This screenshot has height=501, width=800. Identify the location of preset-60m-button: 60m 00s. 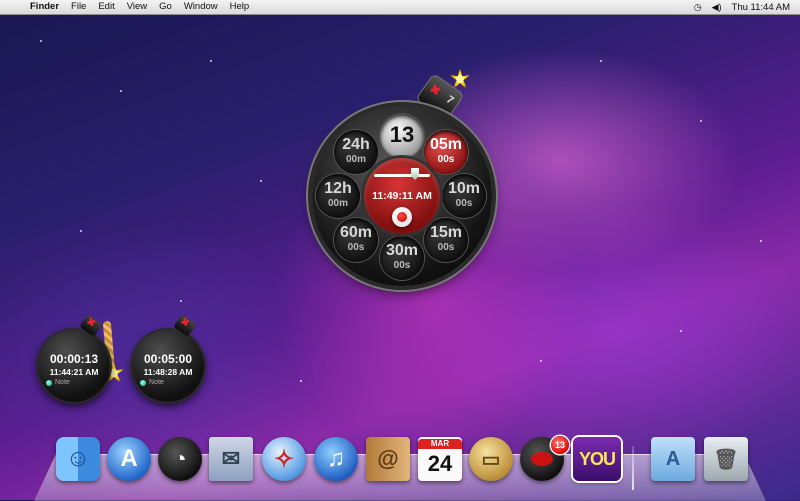
(356, 240).